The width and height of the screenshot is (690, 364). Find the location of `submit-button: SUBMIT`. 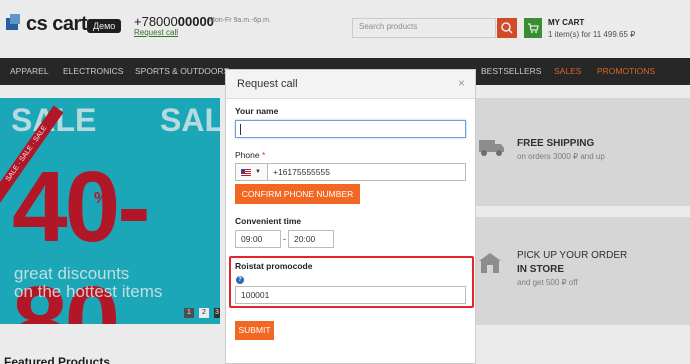

submit-button: SUBMIT is located at coordinates (254, 330).